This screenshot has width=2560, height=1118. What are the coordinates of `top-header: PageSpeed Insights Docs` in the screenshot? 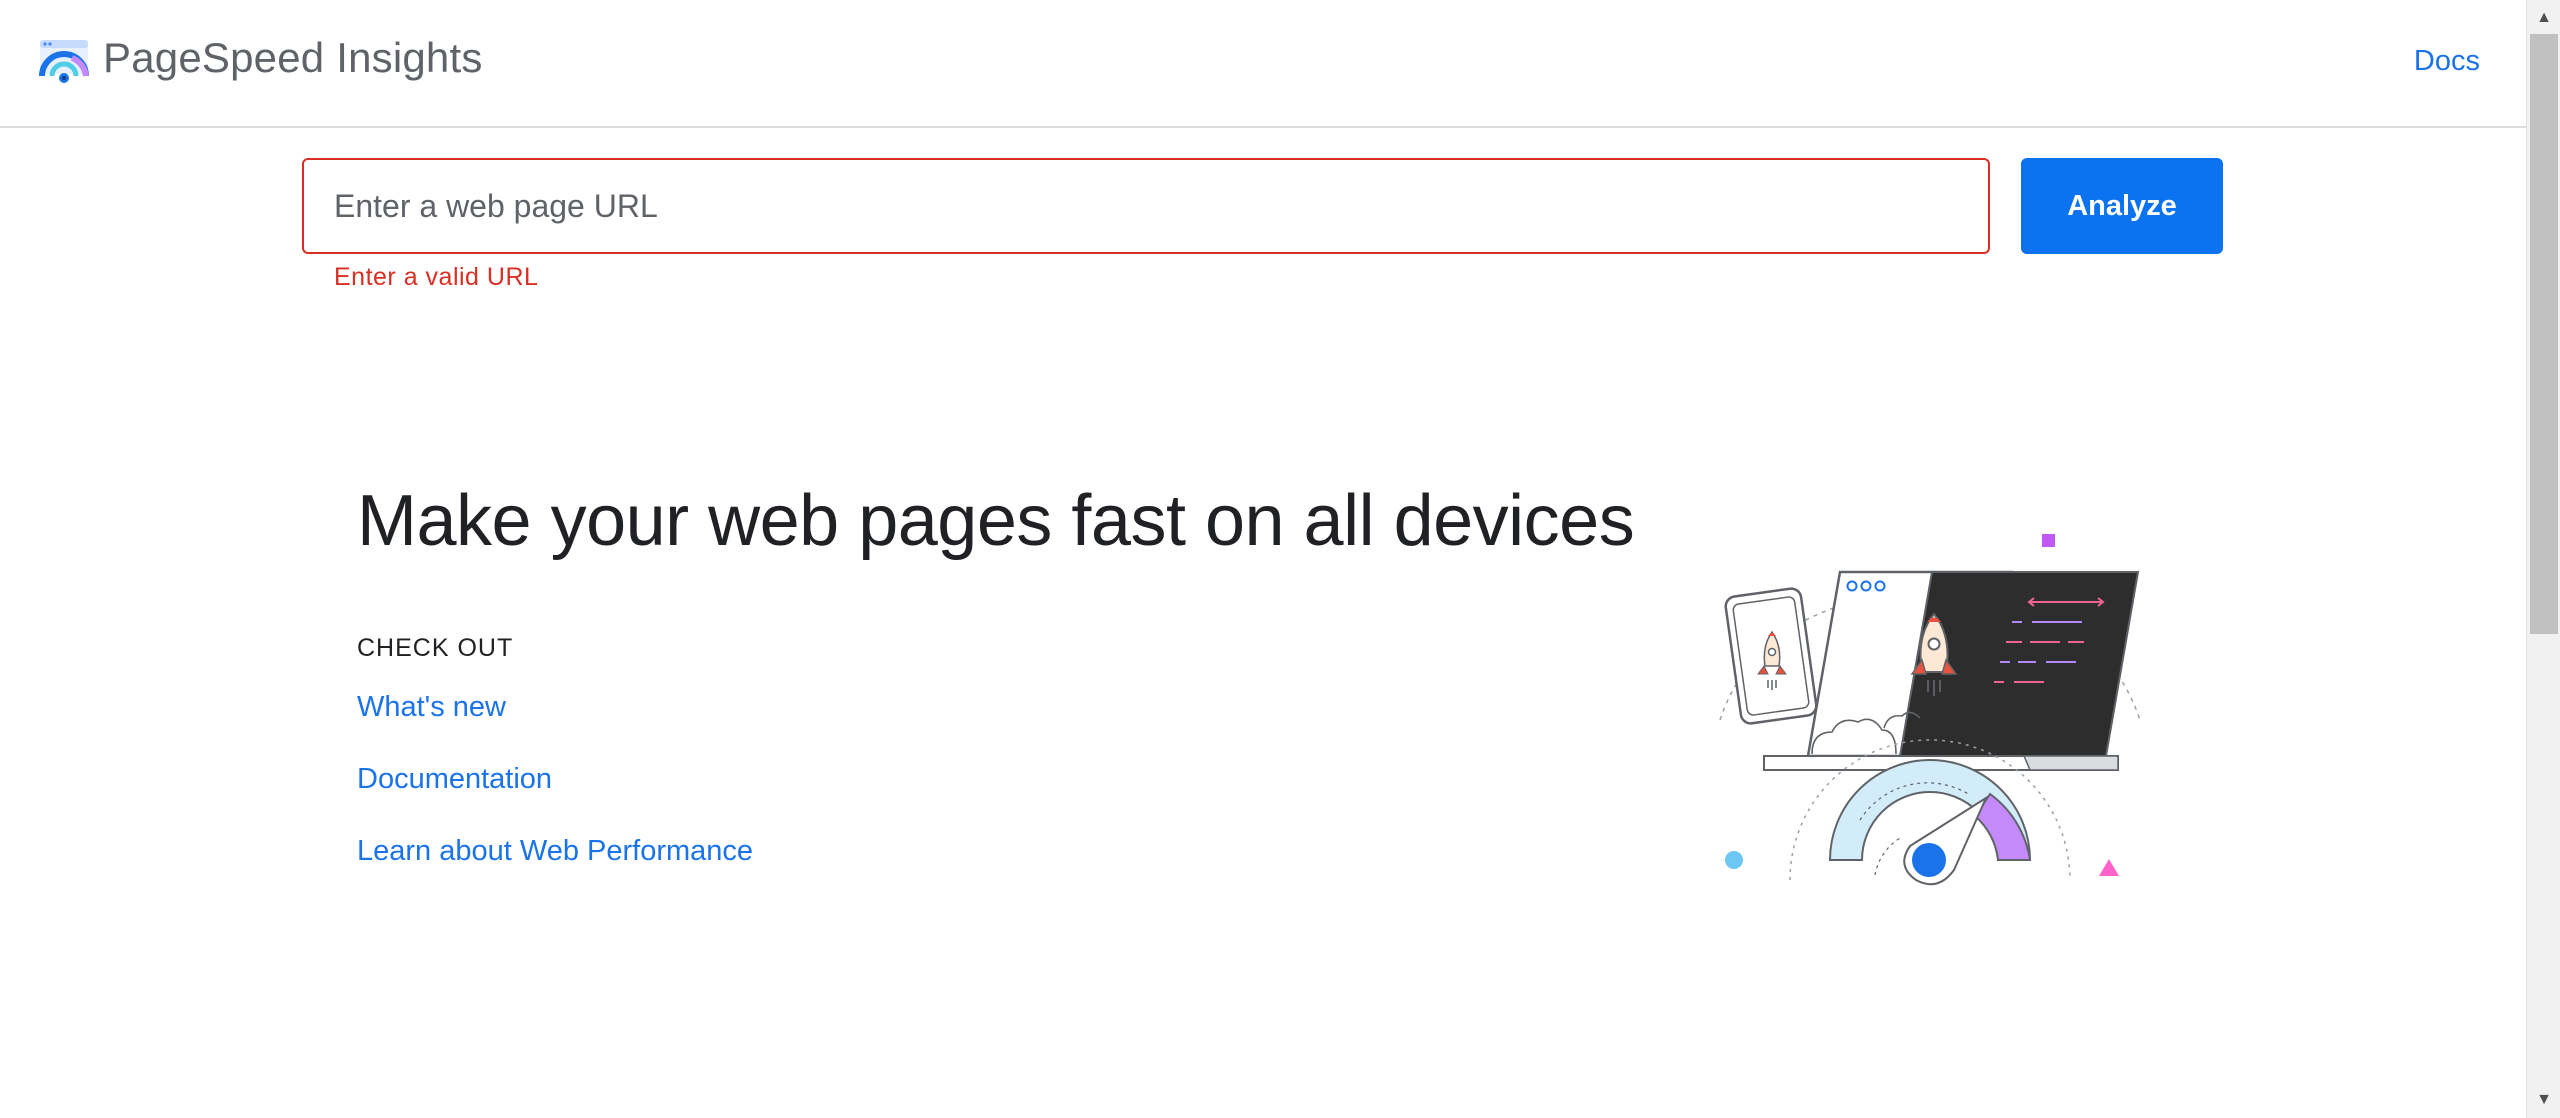 It's located at (1263, 64).